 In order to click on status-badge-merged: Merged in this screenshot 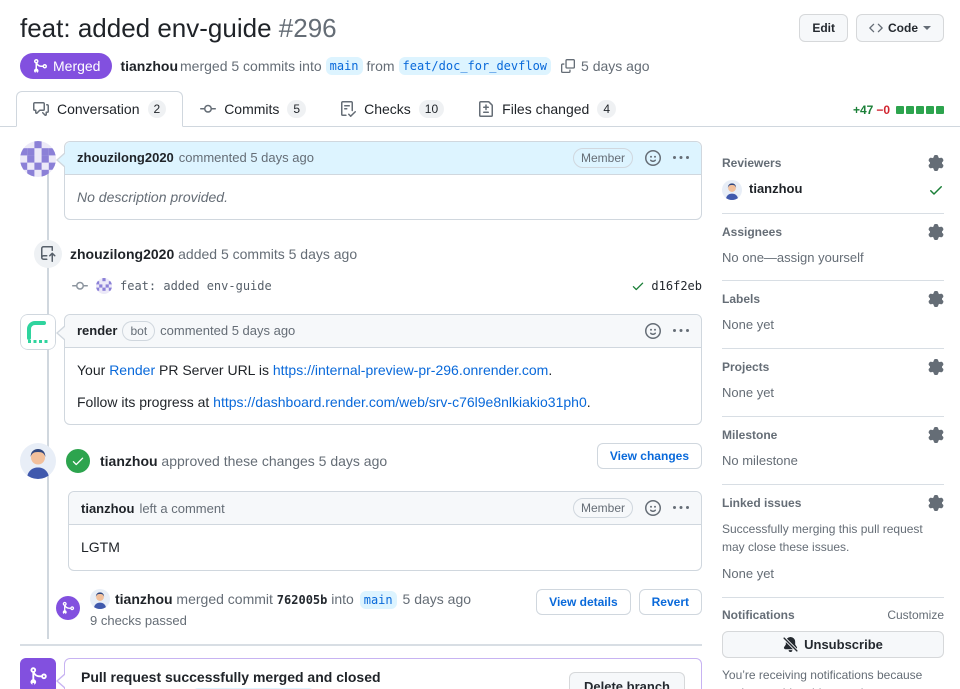, I will do `click(66, 65)`.